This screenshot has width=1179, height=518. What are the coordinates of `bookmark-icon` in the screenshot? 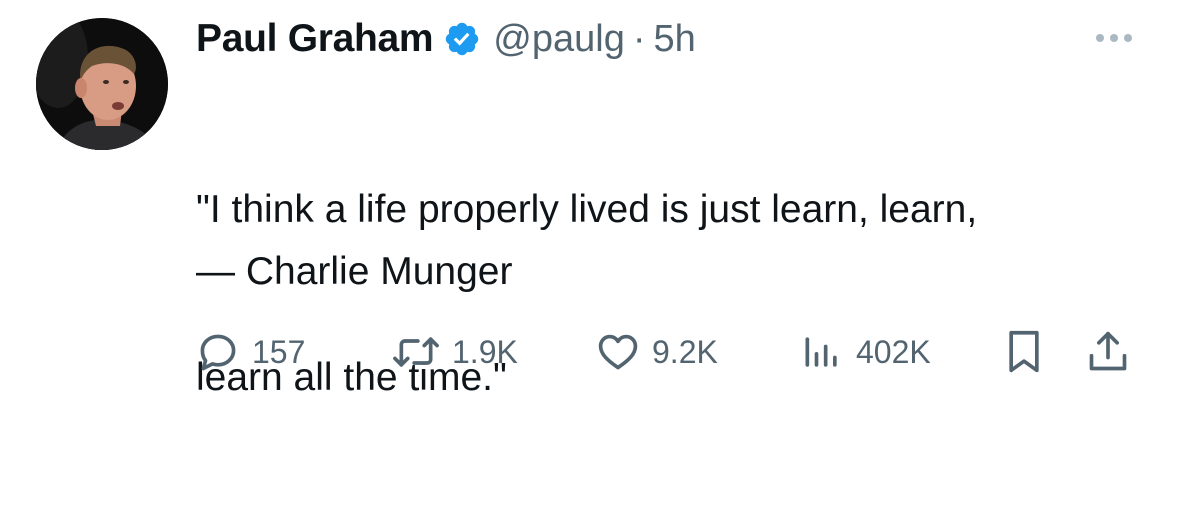 It's located at (1024, 351).